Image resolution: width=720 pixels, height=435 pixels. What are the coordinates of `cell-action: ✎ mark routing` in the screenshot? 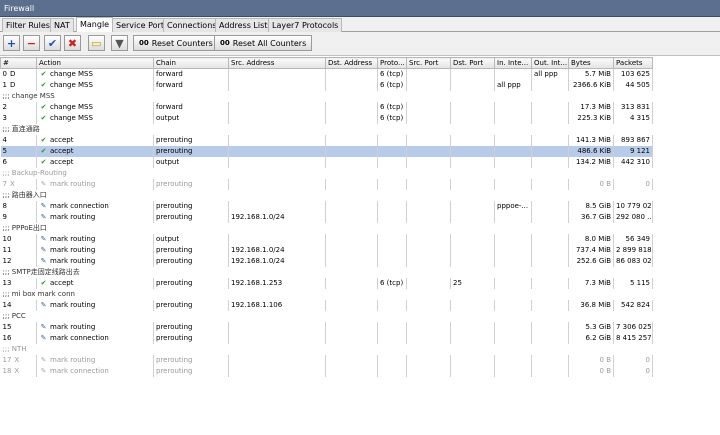 It's located at (95, 305).